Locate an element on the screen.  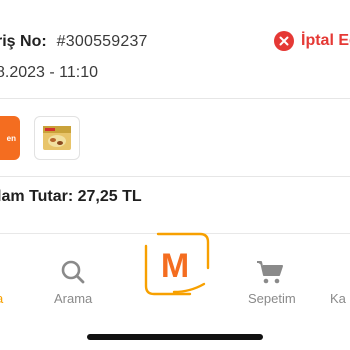
thumb-badge-text: en is located at coordinates (11, 138).